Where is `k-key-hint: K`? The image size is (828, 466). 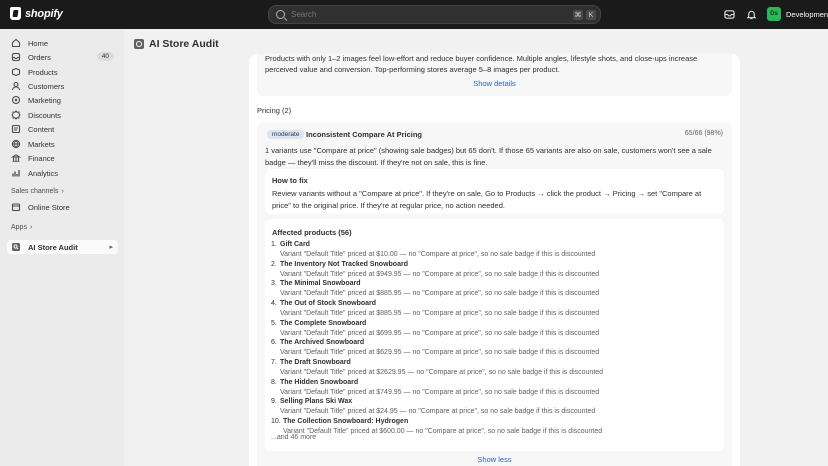
k-key-hint: K is located at coordinates (591, 15).